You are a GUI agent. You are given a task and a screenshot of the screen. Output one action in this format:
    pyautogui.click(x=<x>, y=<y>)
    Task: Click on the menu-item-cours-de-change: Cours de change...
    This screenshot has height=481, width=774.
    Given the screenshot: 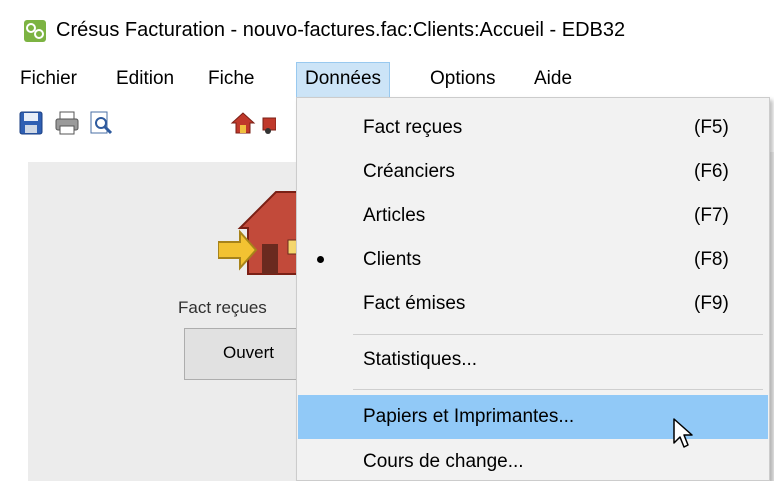 What is the action you would take?
    pyautogui.click(x=533, y=460)
    